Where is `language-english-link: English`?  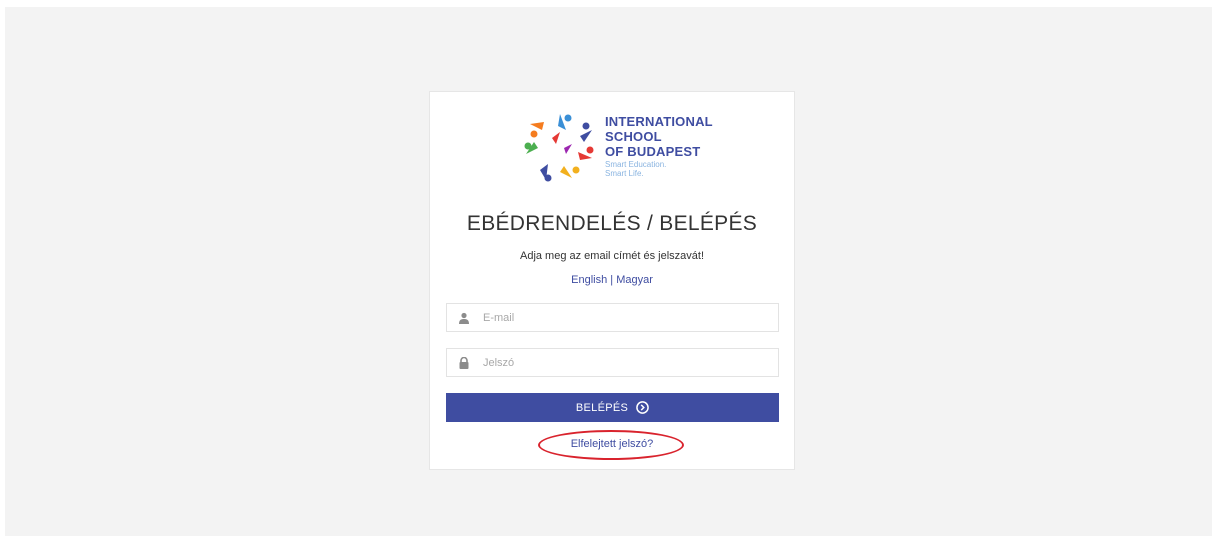 language-english-link: English is located at coordinates (589, 280).